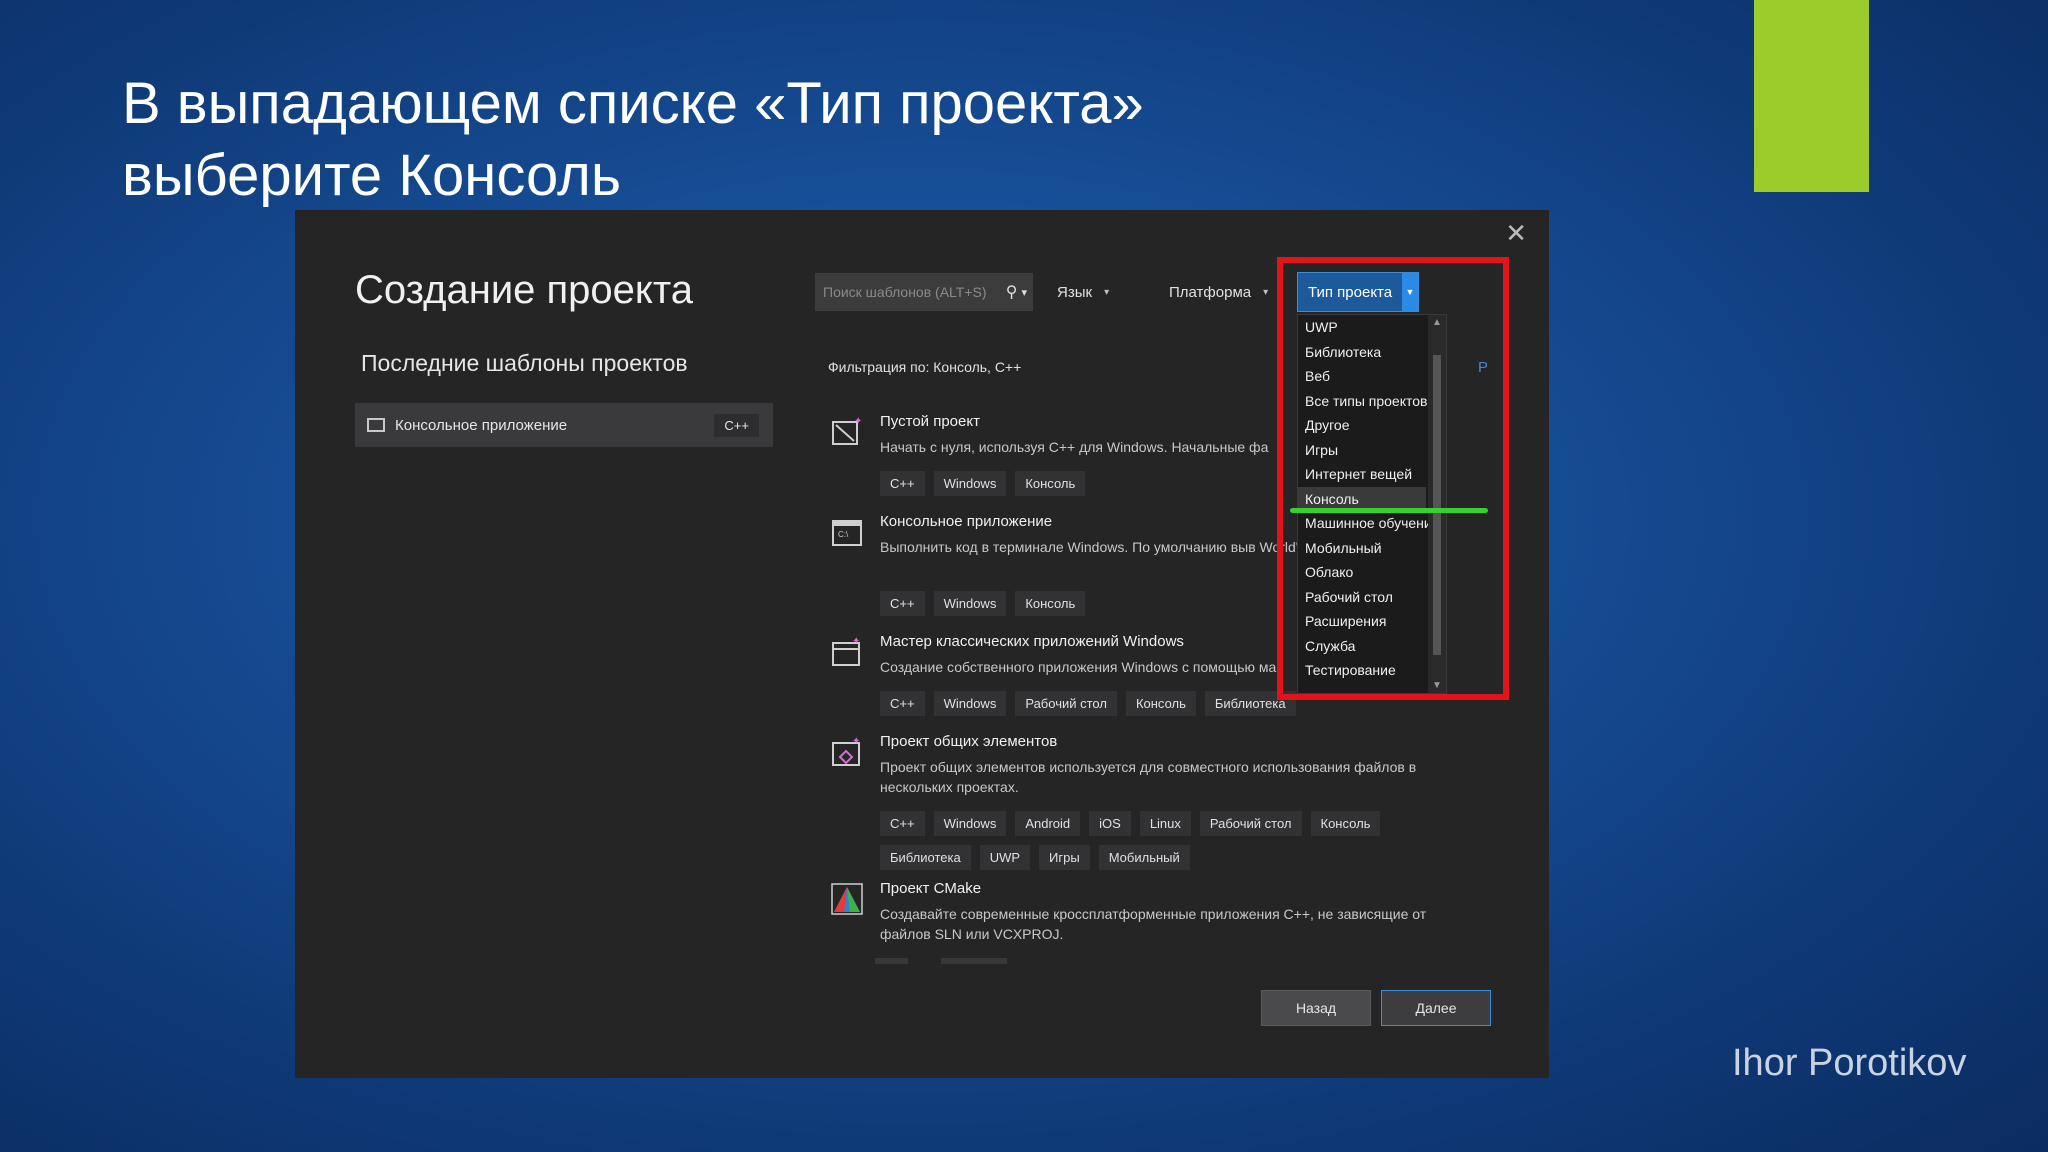 The image size is (2048, 1152). What do you see at coordinates (1110, 823) in the screenshot?
I see `tag: iOS` at bounding box center [1110, 823].